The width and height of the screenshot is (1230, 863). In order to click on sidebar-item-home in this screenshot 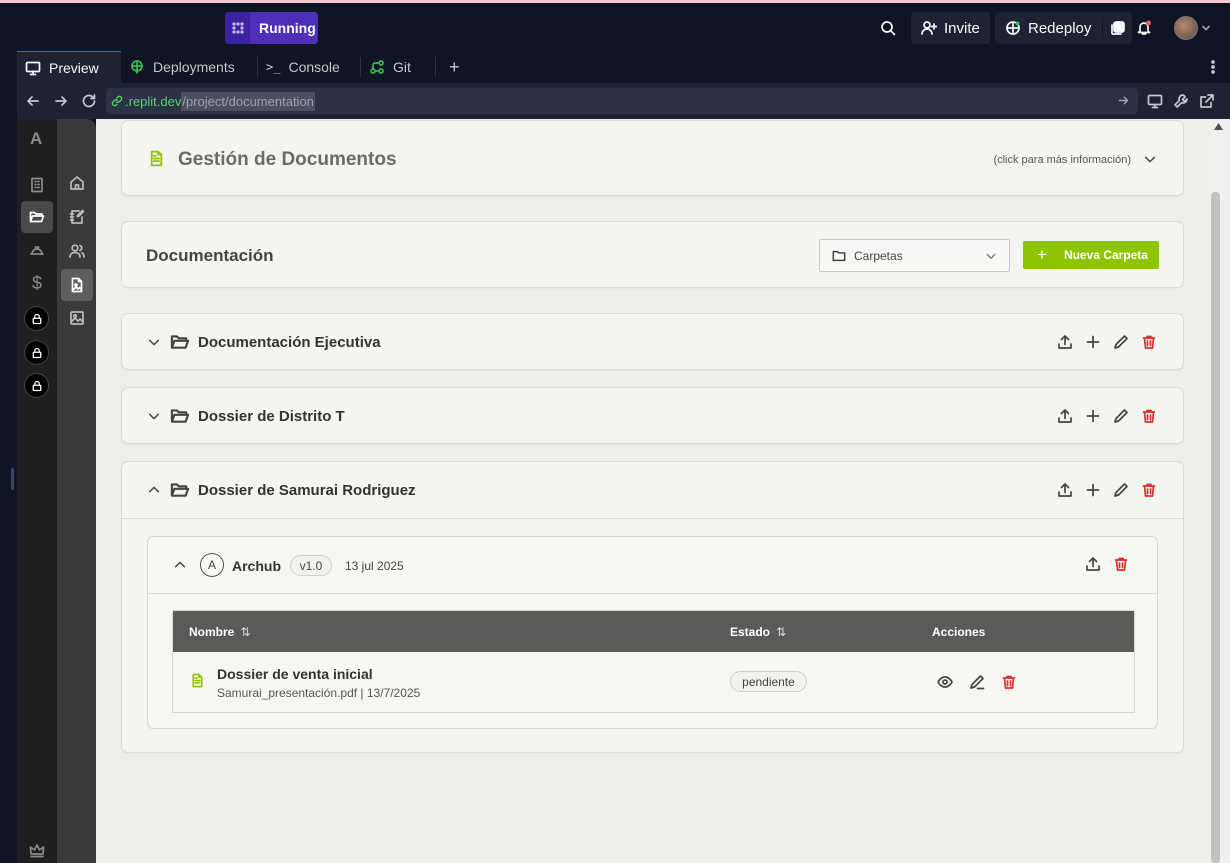, I will do `click(77, 183)`.